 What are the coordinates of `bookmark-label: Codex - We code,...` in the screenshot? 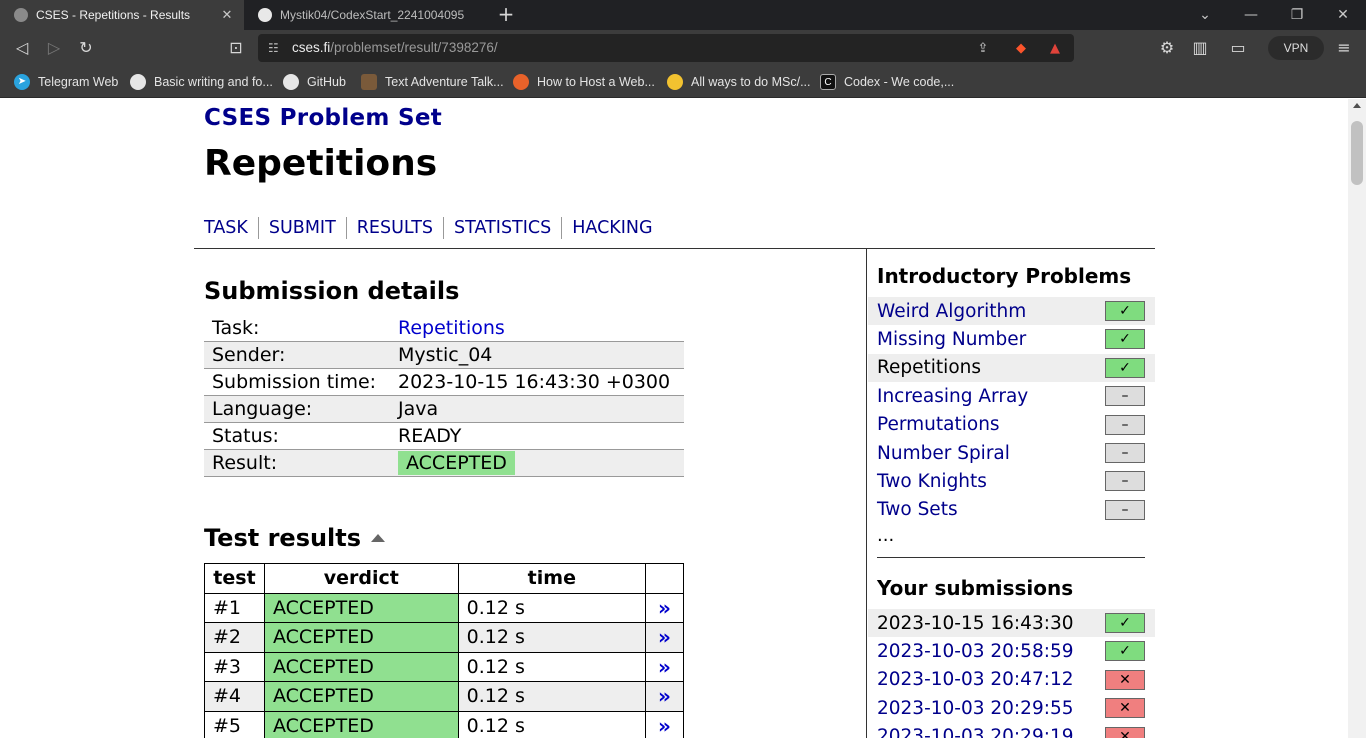 It's located at (899, 82).